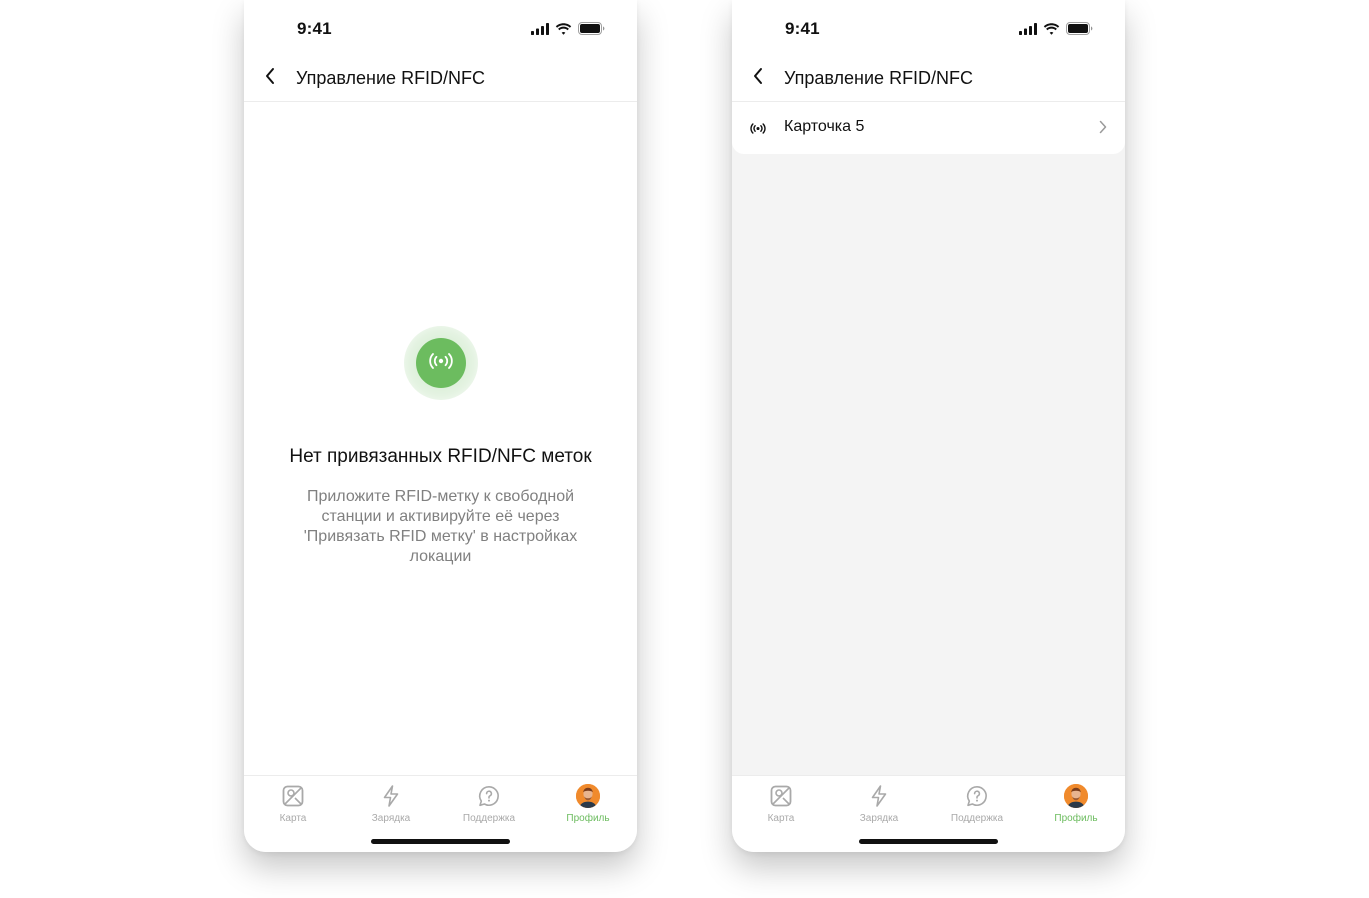  I want to click on rfid-badge, so click(441, 363).